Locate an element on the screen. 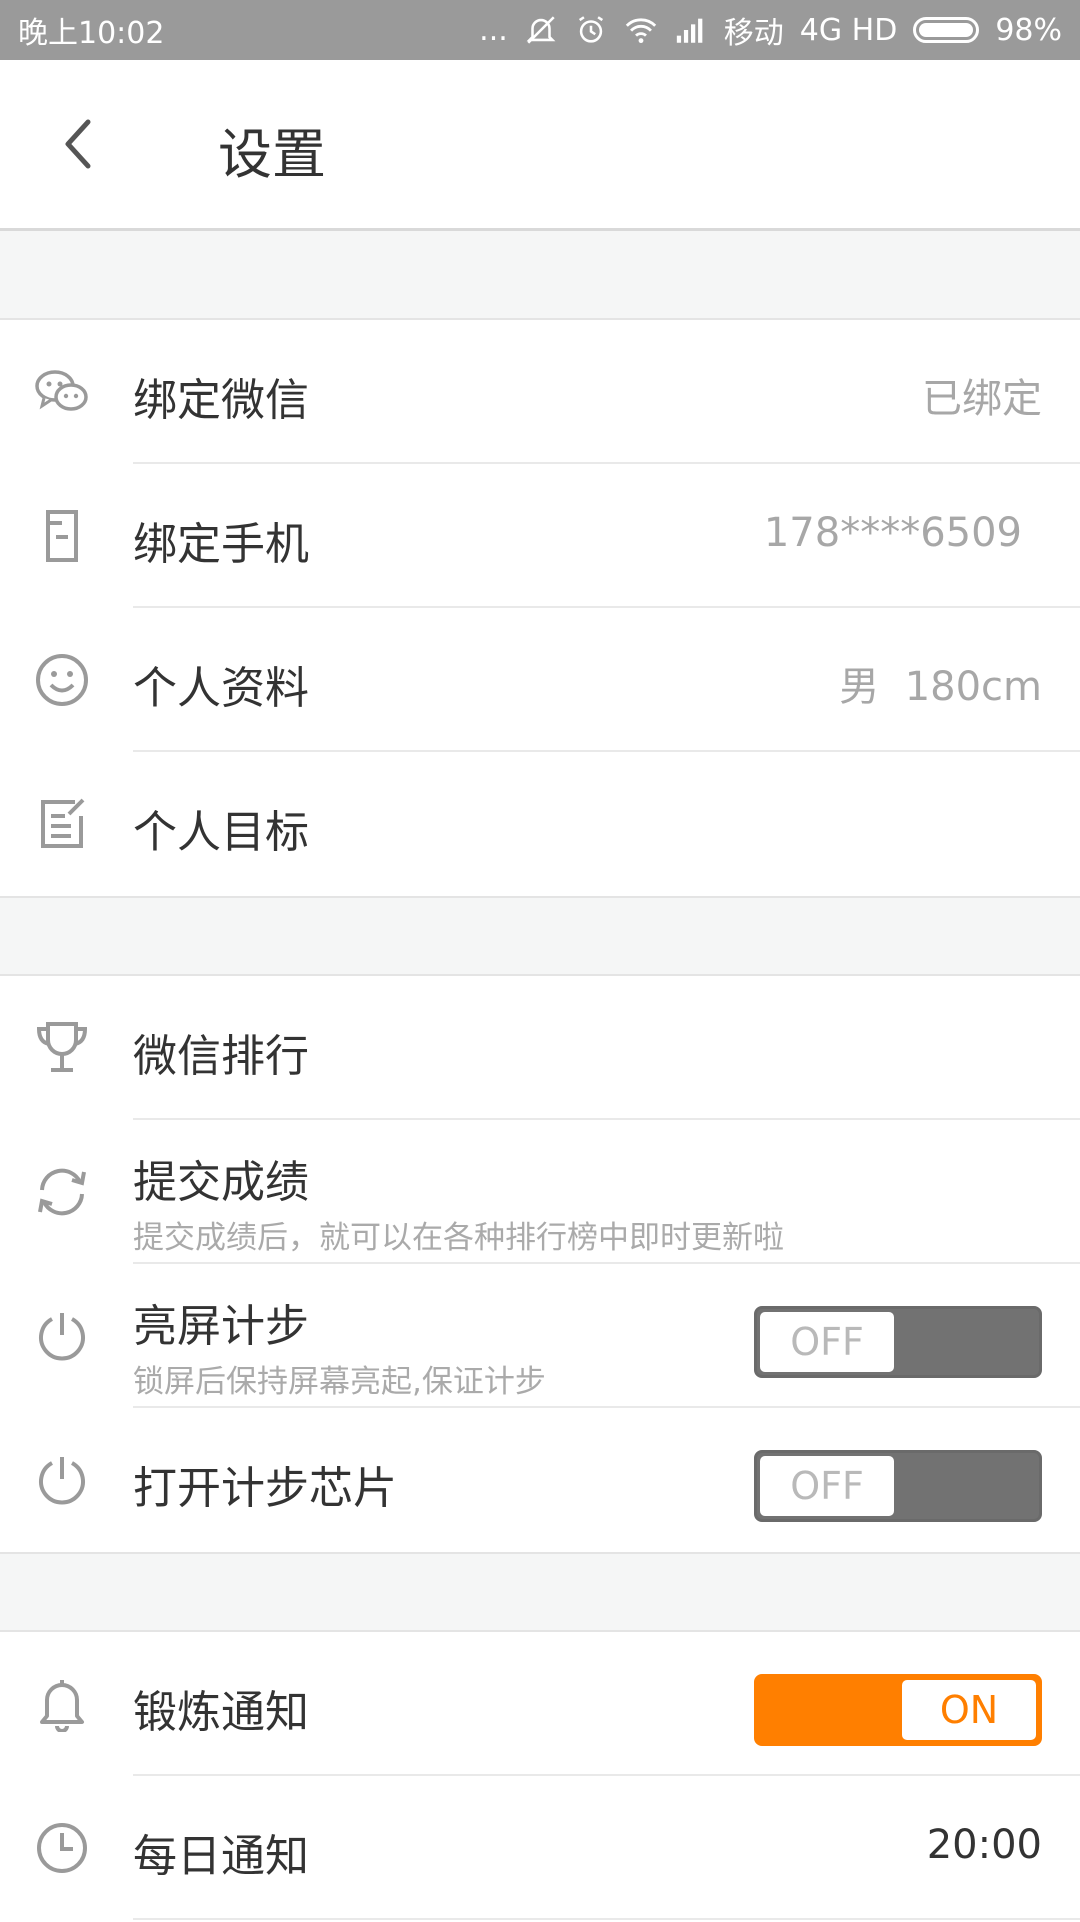  toggle-knob: ON is located at coordinates (969, 1710).